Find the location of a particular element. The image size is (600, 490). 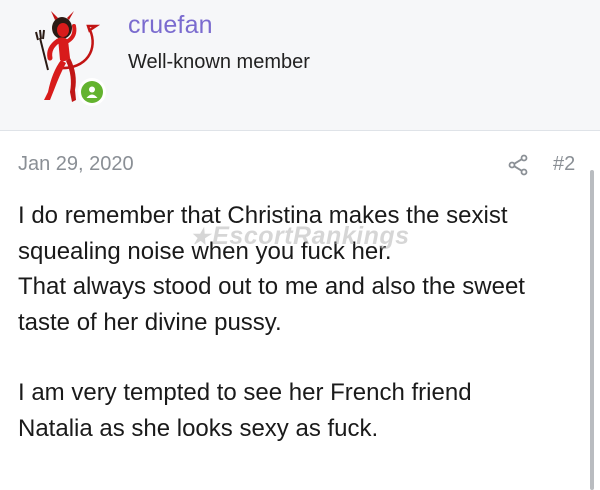

online-person-icon is located at coordinates (92, 92).